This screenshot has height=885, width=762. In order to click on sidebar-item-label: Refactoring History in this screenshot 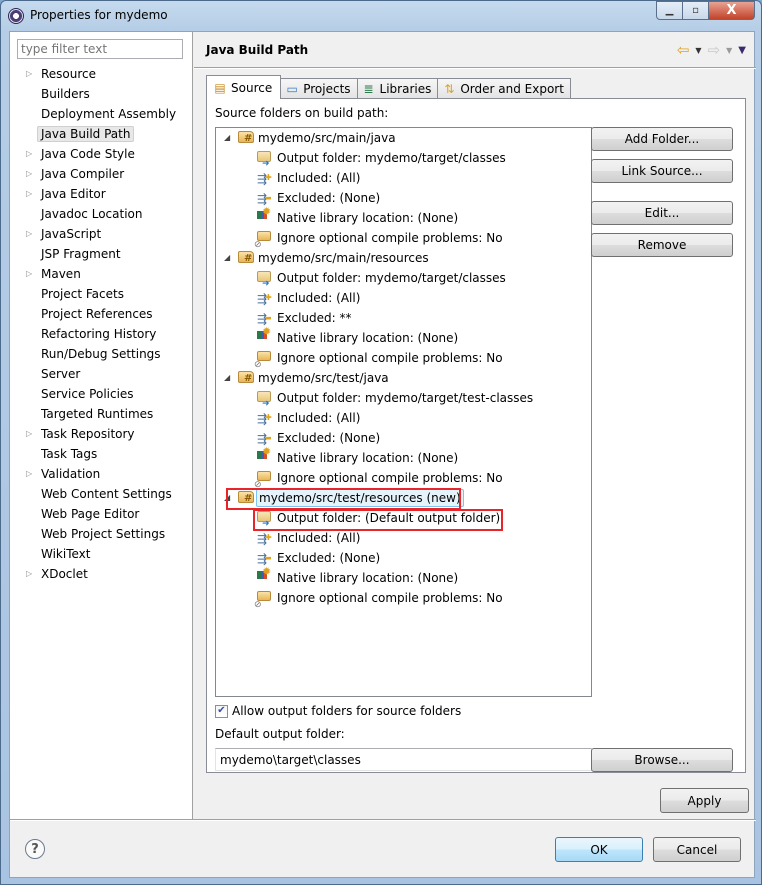, I will do `click(99, 334)`.